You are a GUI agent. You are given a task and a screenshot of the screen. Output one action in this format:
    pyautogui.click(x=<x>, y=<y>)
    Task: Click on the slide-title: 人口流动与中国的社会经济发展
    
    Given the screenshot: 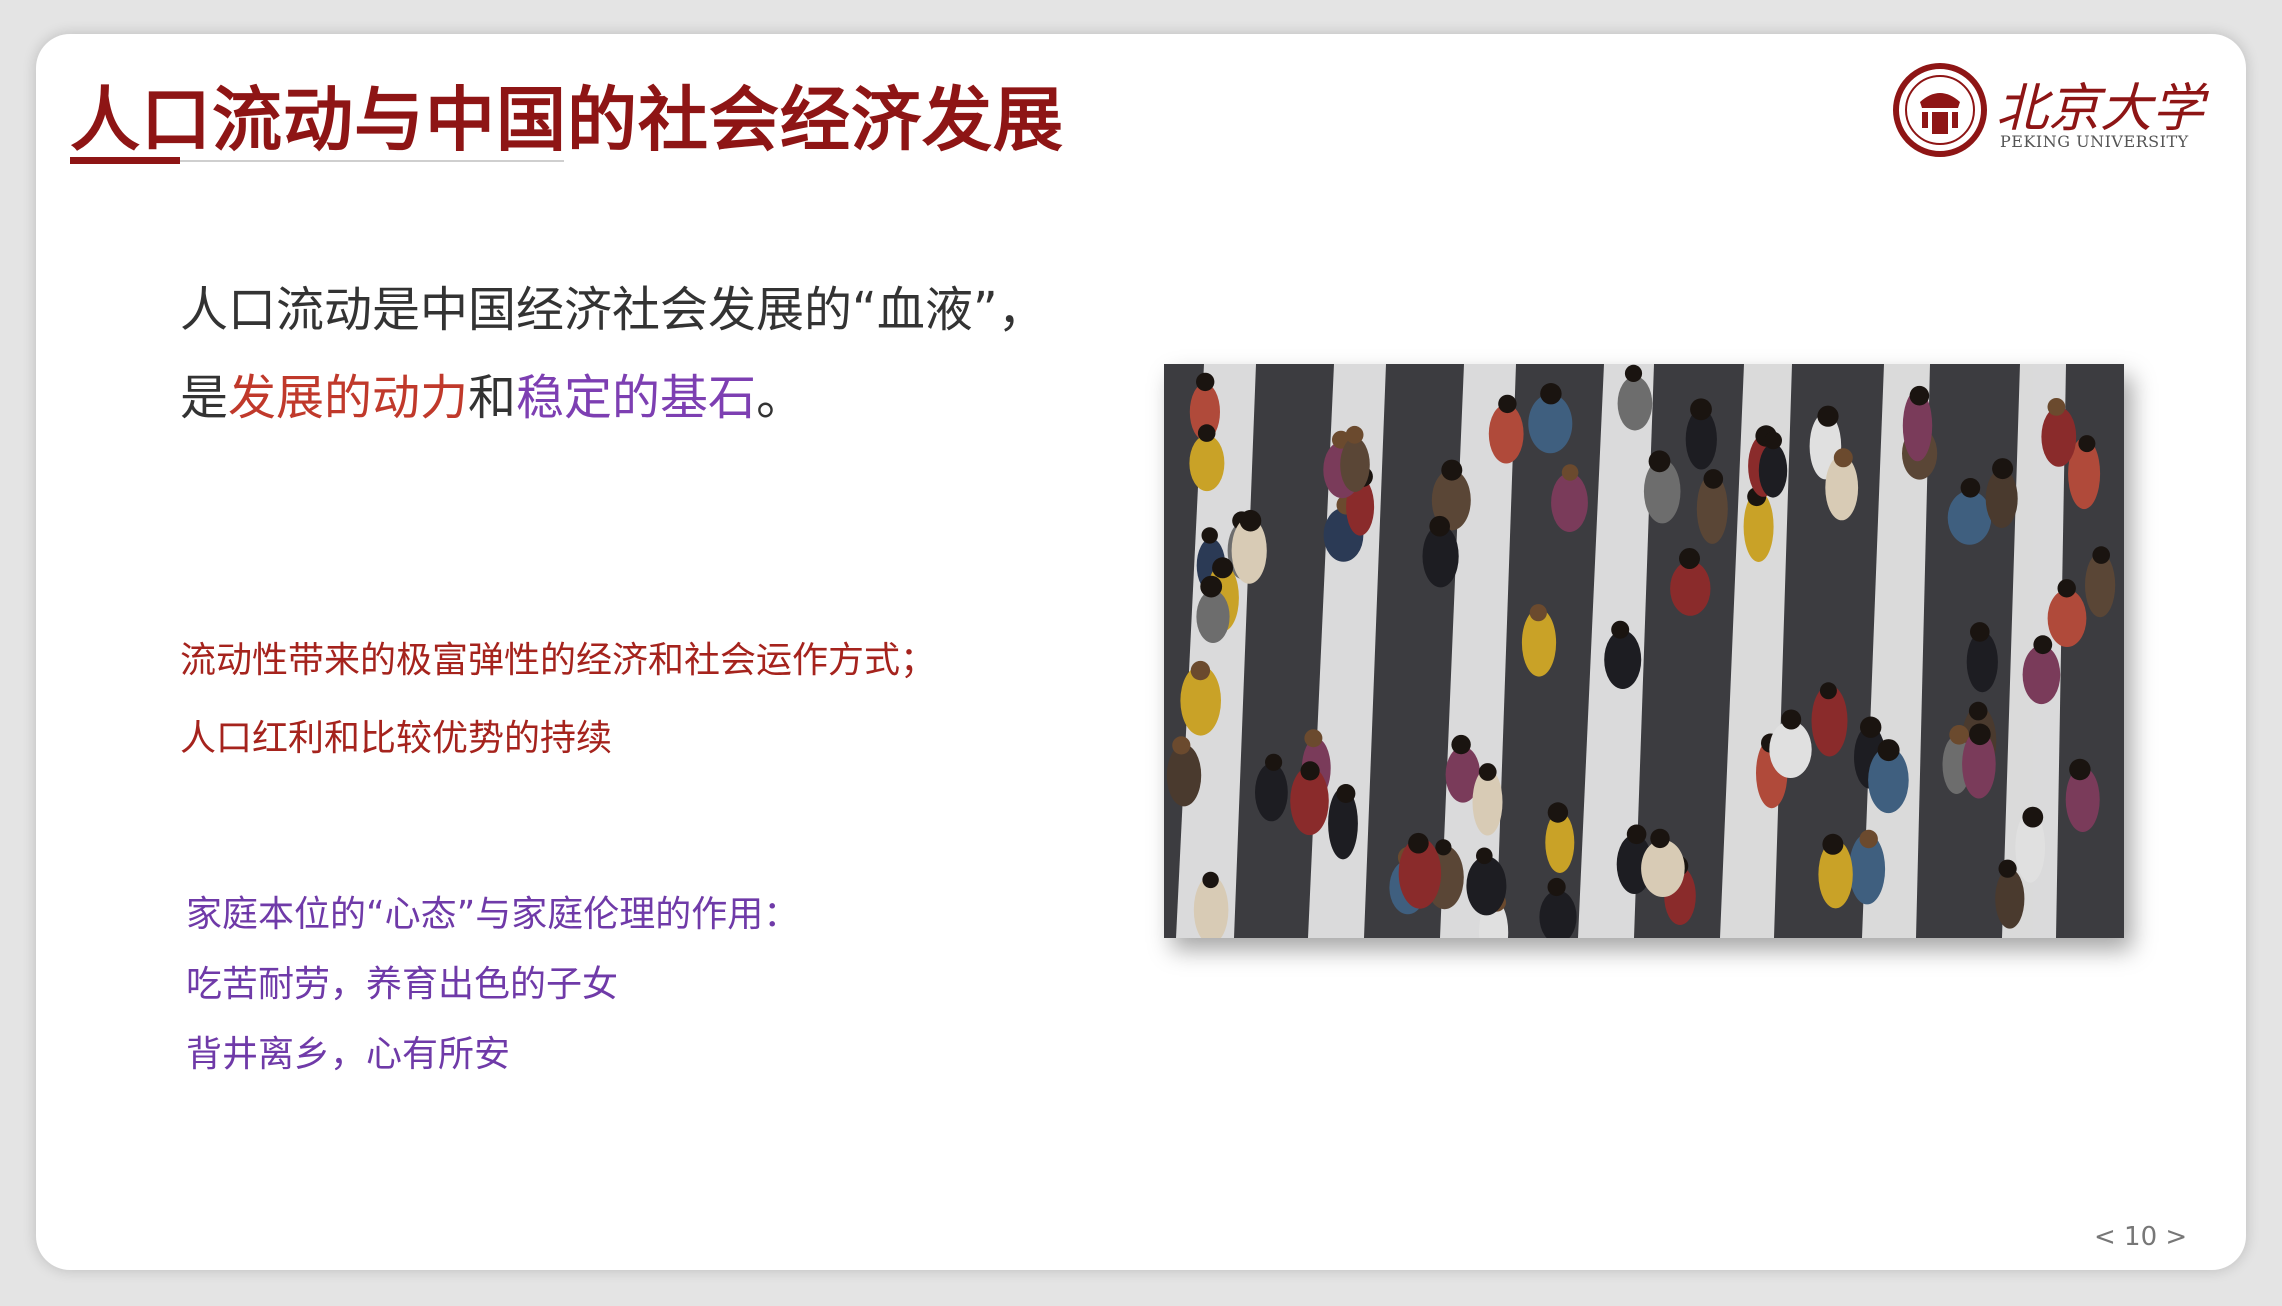 What is the action you would take?
    pyautogui.click(x=567, y=120)
    